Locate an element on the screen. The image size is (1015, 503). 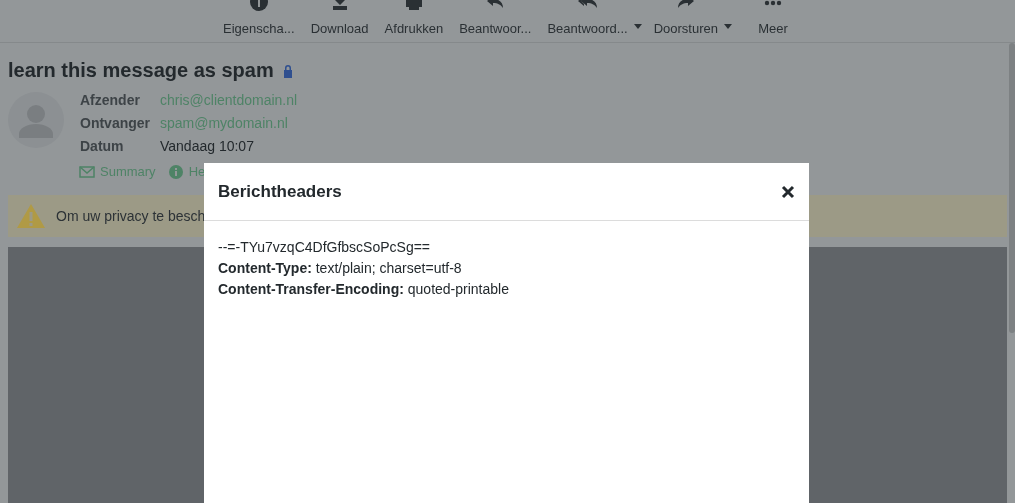
warning-text: Om uw privacy te besch is located at coordinates (131, 216).